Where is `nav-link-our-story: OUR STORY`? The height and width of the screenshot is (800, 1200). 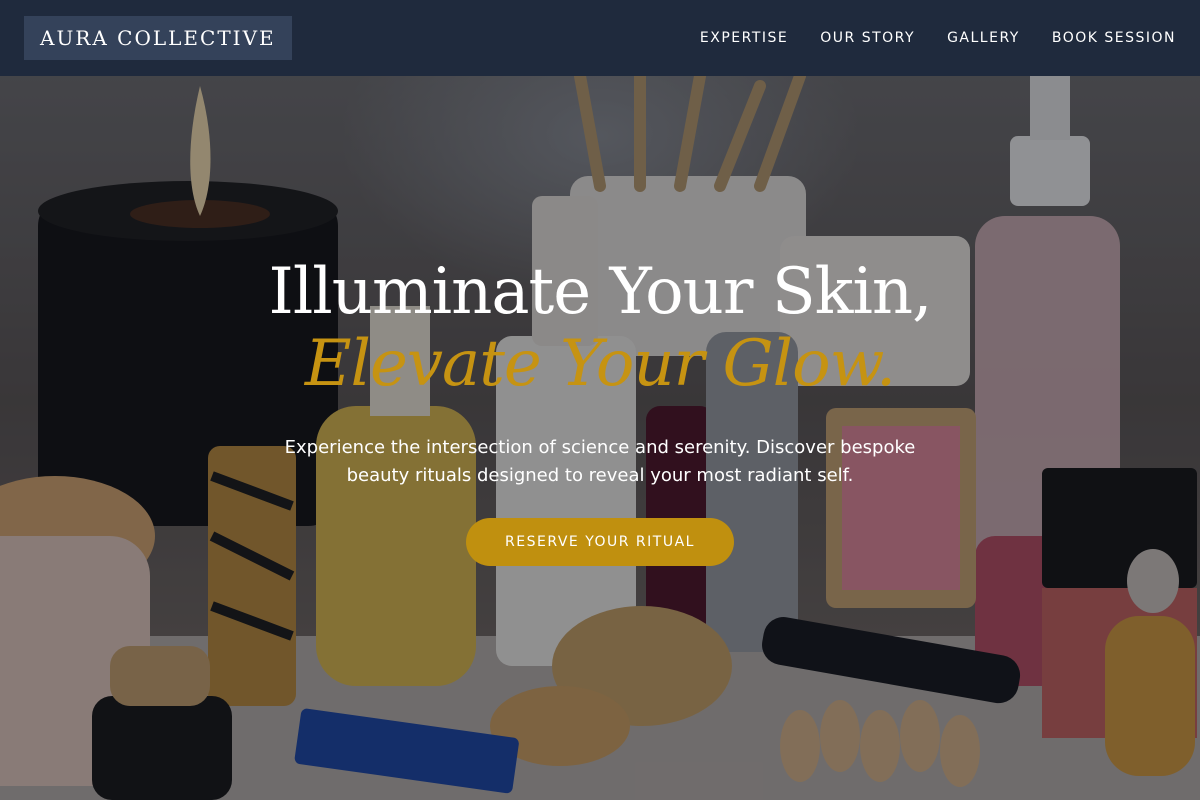 nav-link-our-story: OUR STORY is located at coordinates (867, 38).